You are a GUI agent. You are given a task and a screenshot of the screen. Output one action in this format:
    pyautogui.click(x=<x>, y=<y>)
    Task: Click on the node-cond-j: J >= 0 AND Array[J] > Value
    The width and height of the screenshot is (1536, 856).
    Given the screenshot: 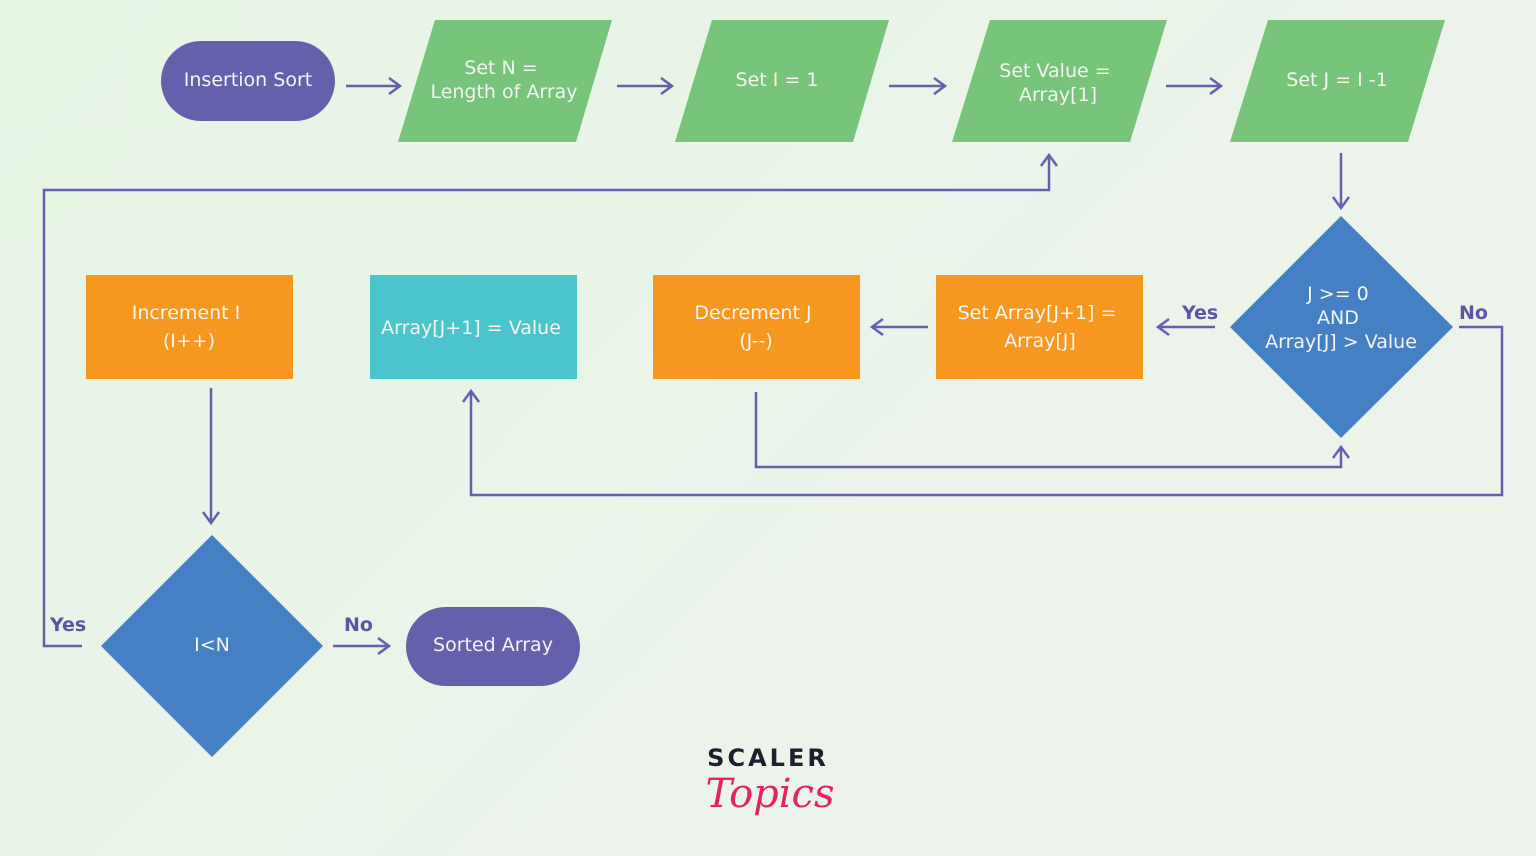 What is the action you would take?
    pyautogui.click(x=1341, y=327)
    